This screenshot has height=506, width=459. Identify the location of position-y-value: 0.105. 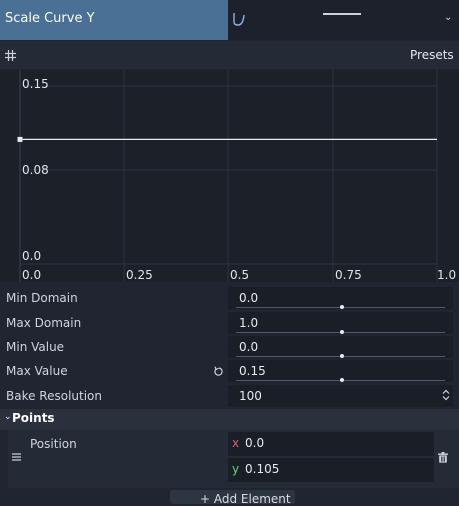
(262, 469).